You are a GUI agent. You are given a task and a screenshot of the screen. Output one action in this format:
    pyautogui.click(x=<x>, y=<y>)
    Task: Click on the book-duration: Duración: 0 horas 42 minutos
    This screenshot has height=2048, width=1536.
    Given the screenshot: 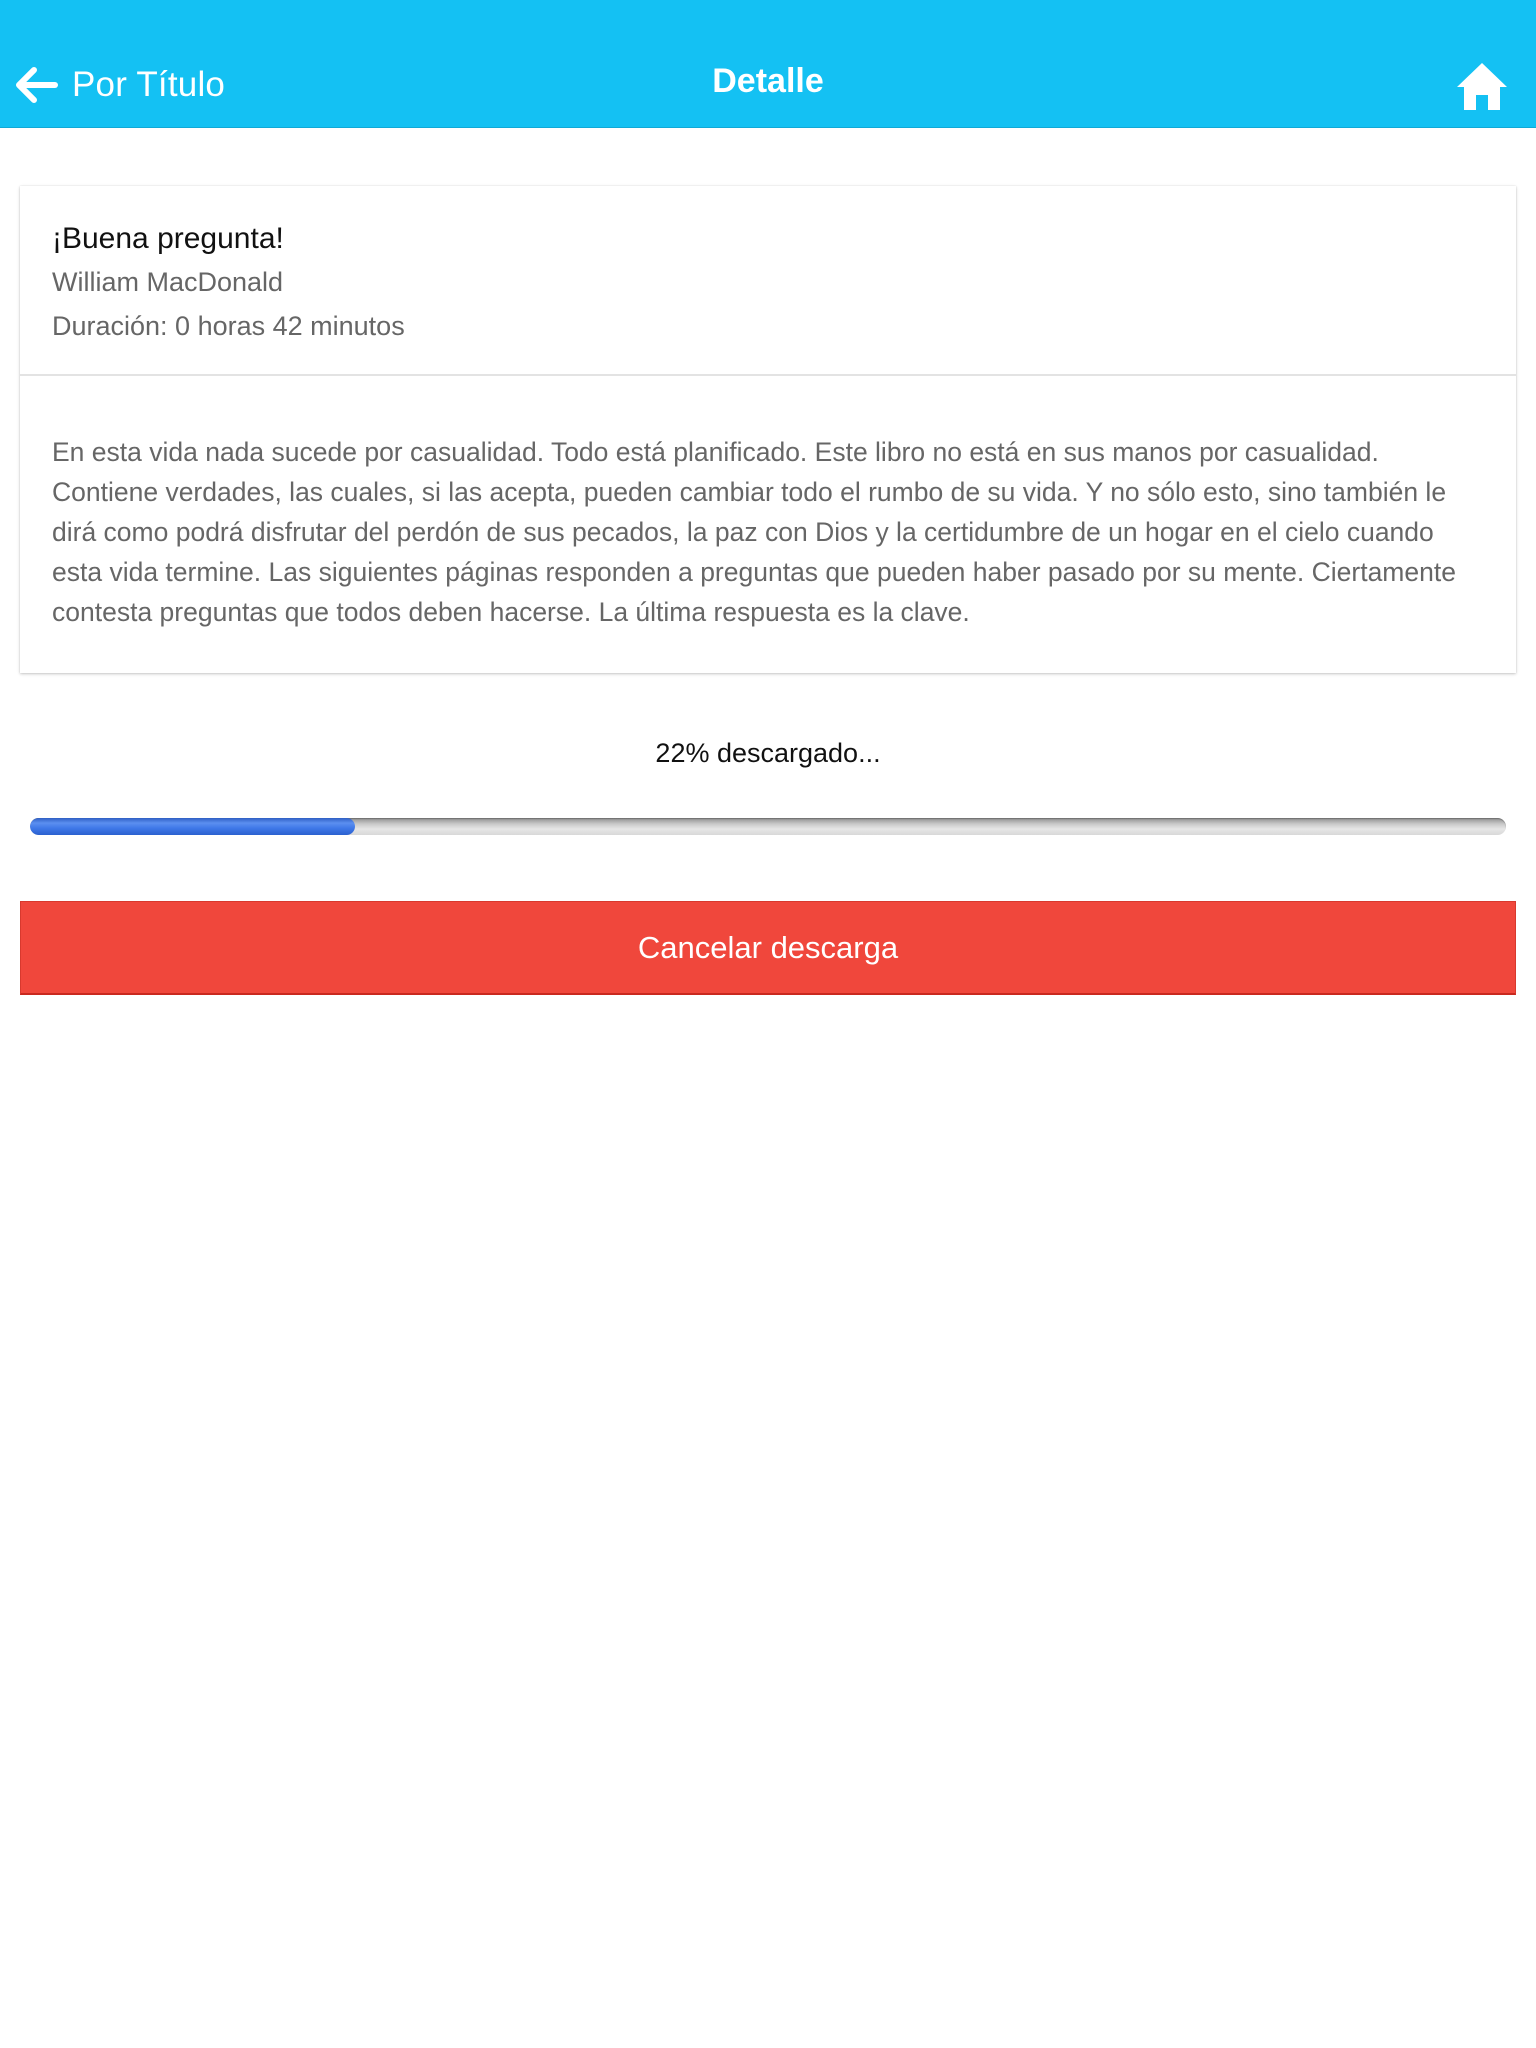 What is the action you would take?
    pyautogui.click(x=228, y=326)
    